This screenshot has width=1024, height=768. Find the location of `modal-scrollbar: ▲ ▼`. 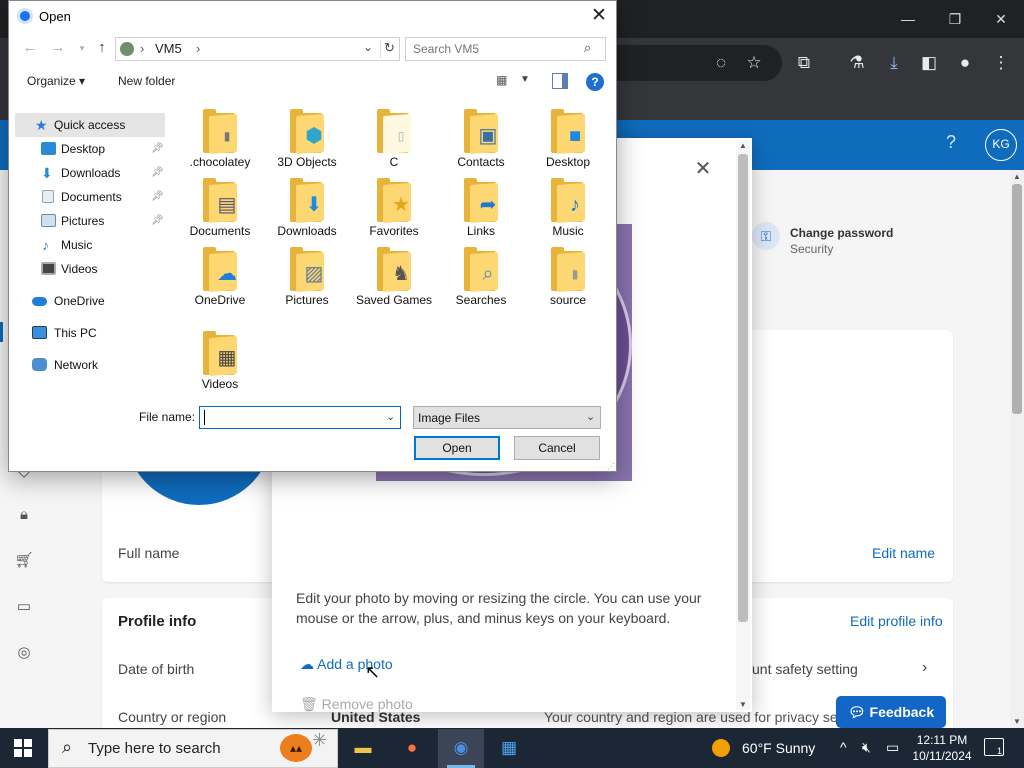

modal-scrollbar: ▲ ▼ is located at coordinates (743, 425).